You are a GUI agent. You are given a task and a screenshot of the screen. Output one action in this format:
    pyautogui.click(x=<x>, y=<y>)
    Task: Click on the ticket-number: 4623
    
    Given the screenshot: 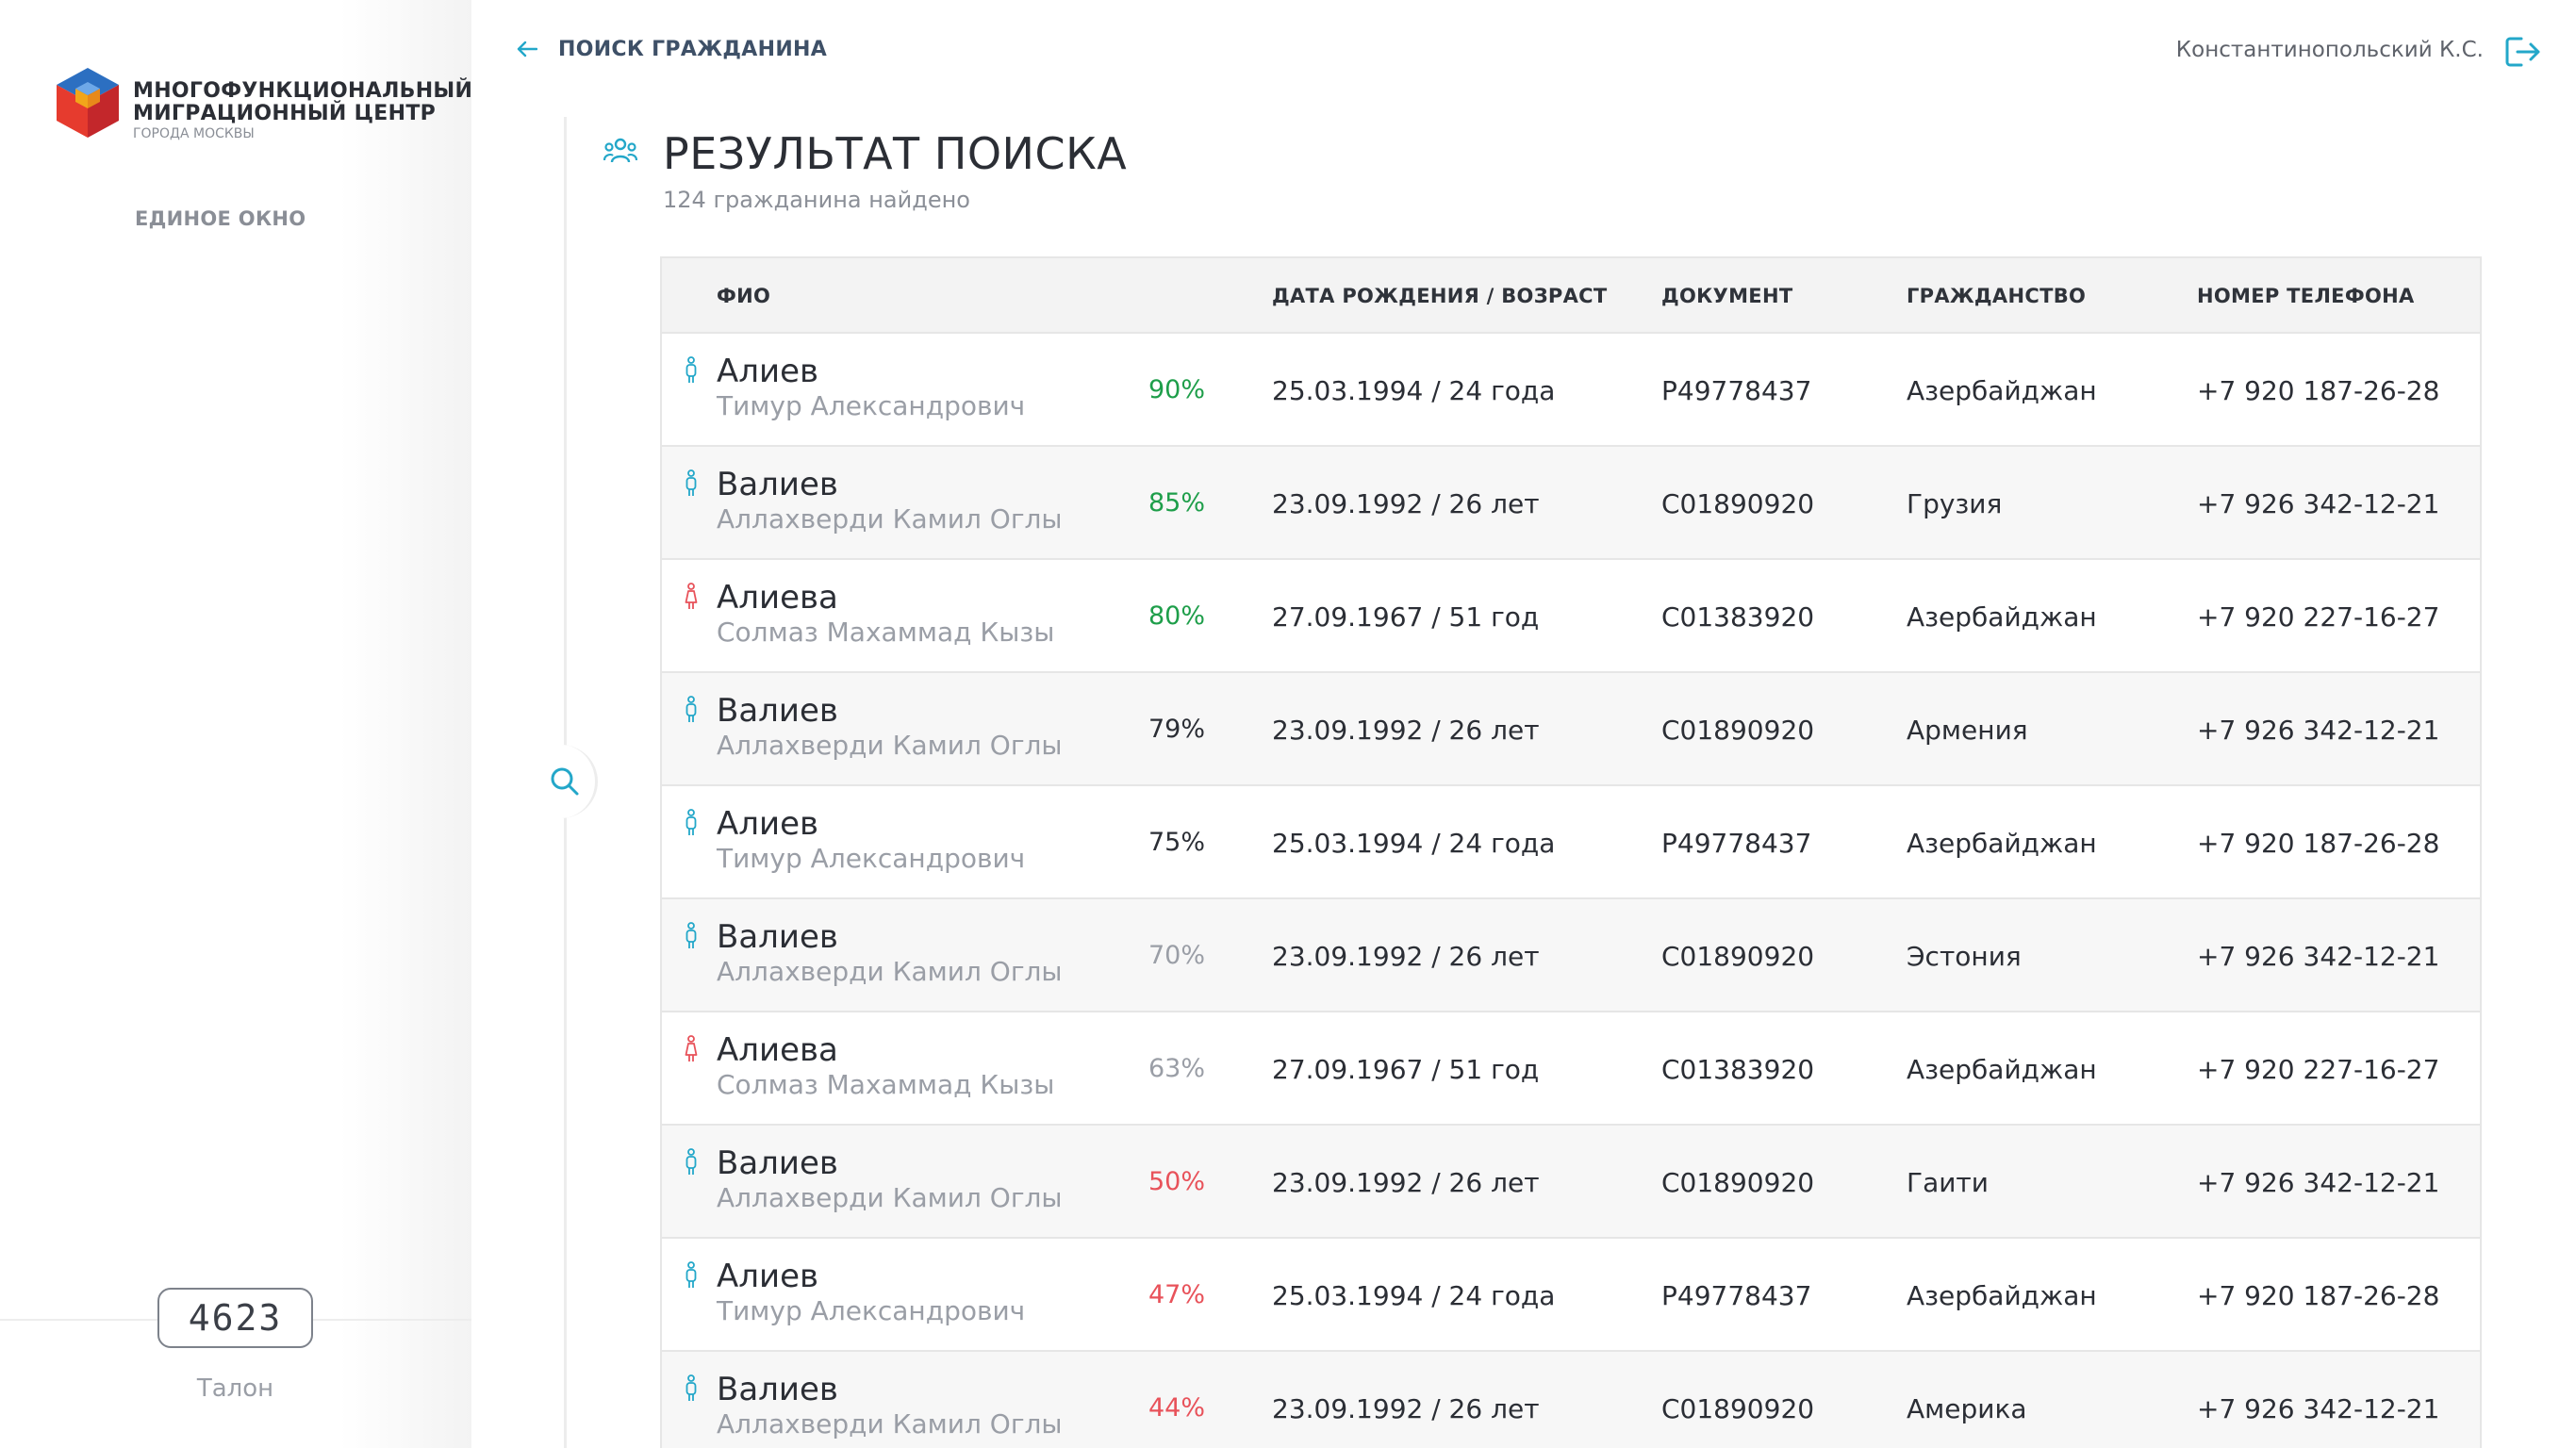 What is the action you would take?
    pyautogui.click(x=235, y=1318)
    